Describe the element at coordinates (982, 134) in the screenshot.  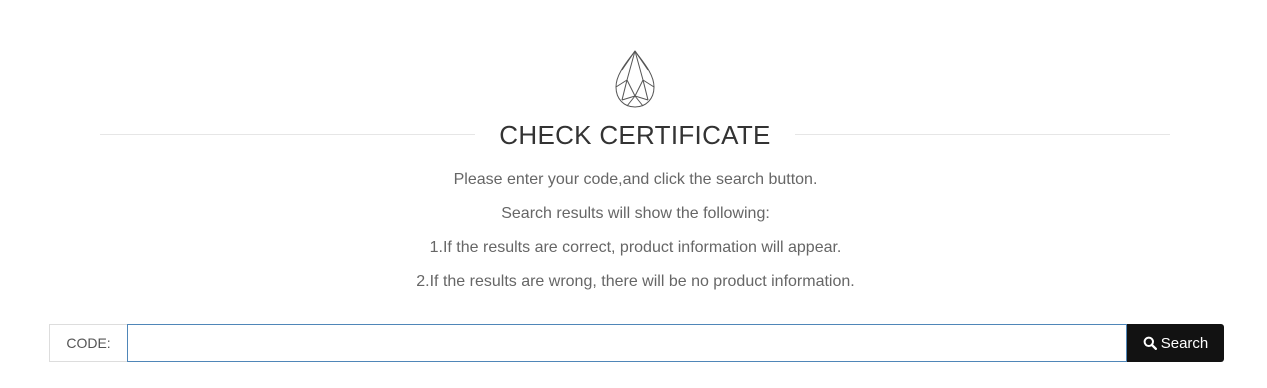
I see `title-divider-right` at that location.